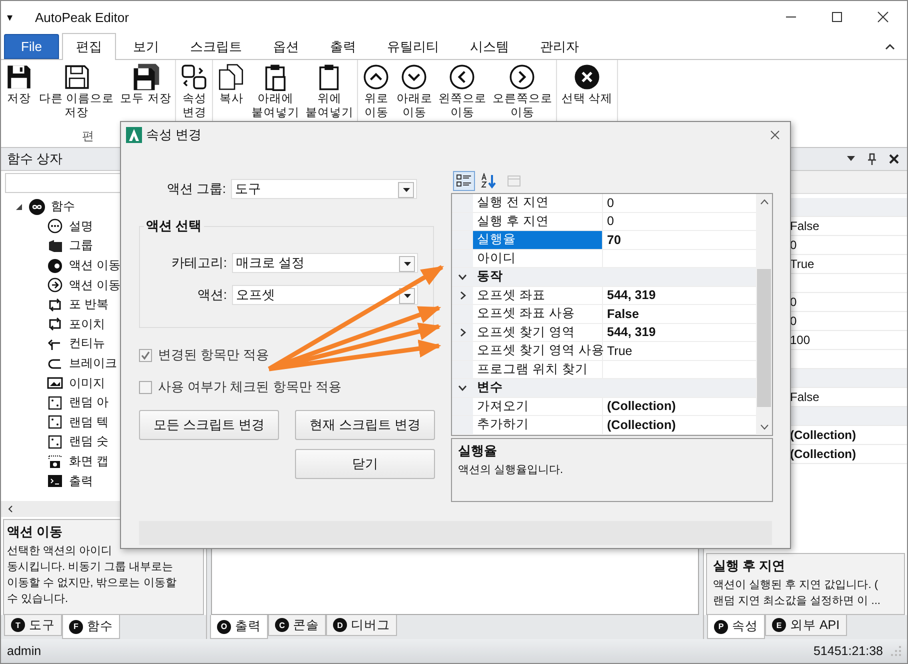  I want to click on tree-item: 포 반복, so click(88, 305).